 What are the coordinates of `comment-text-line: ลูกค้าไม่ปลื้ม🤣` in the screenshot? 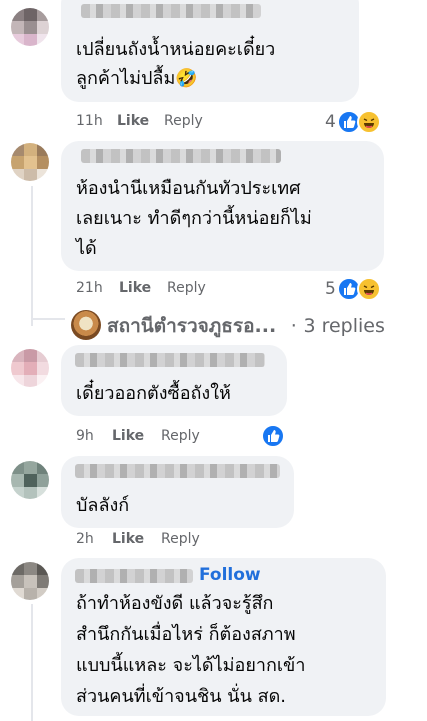 It's located at (137, 78).